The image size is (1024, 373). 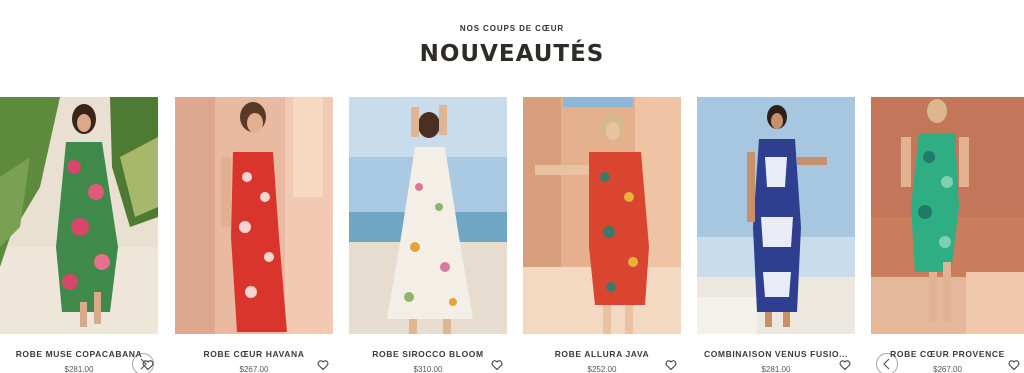 I want to click on product-card: ROBE SIROCCO BLOOM $310.00, so click(x=428, y=235).